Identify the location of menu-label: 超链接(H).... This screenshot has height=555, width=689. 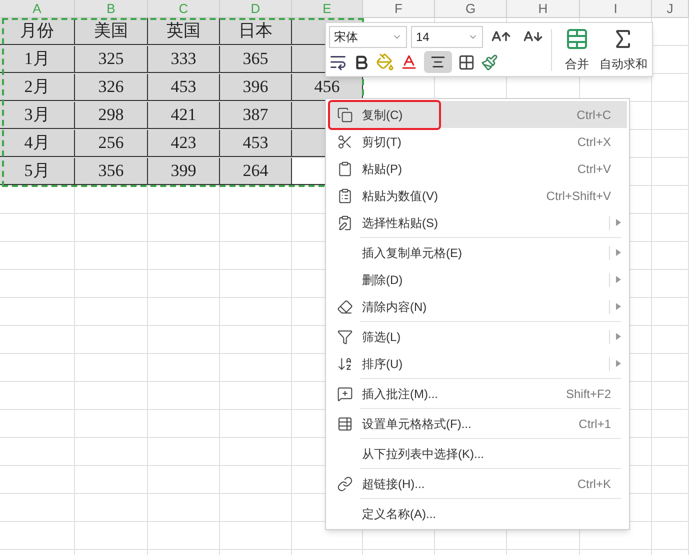
(393, 484).